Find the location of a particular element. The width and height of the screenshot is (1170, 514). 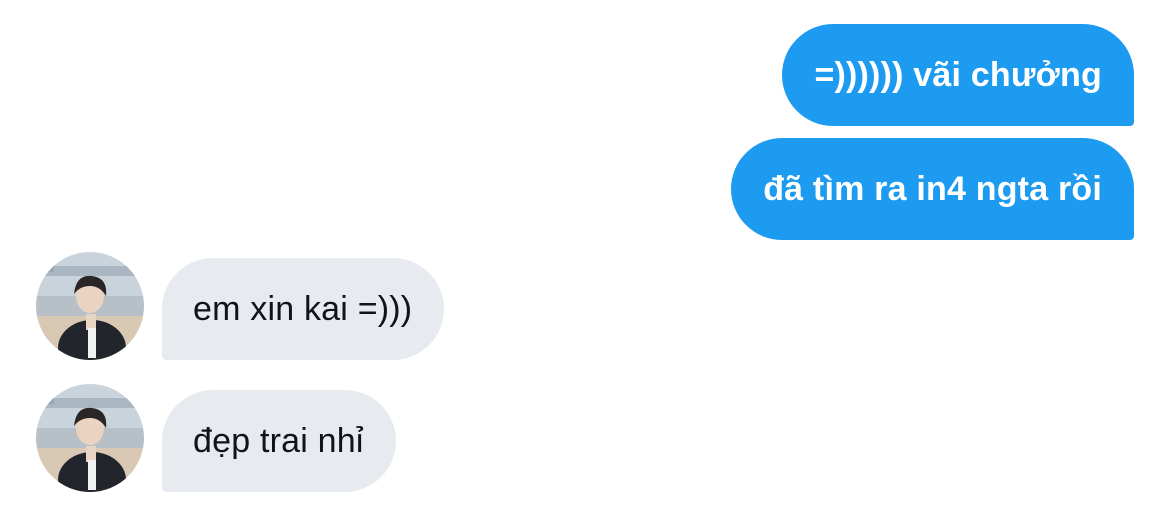

message-text: đã tìm ra in4 ngta rồi is located at coordinates (932, 188).